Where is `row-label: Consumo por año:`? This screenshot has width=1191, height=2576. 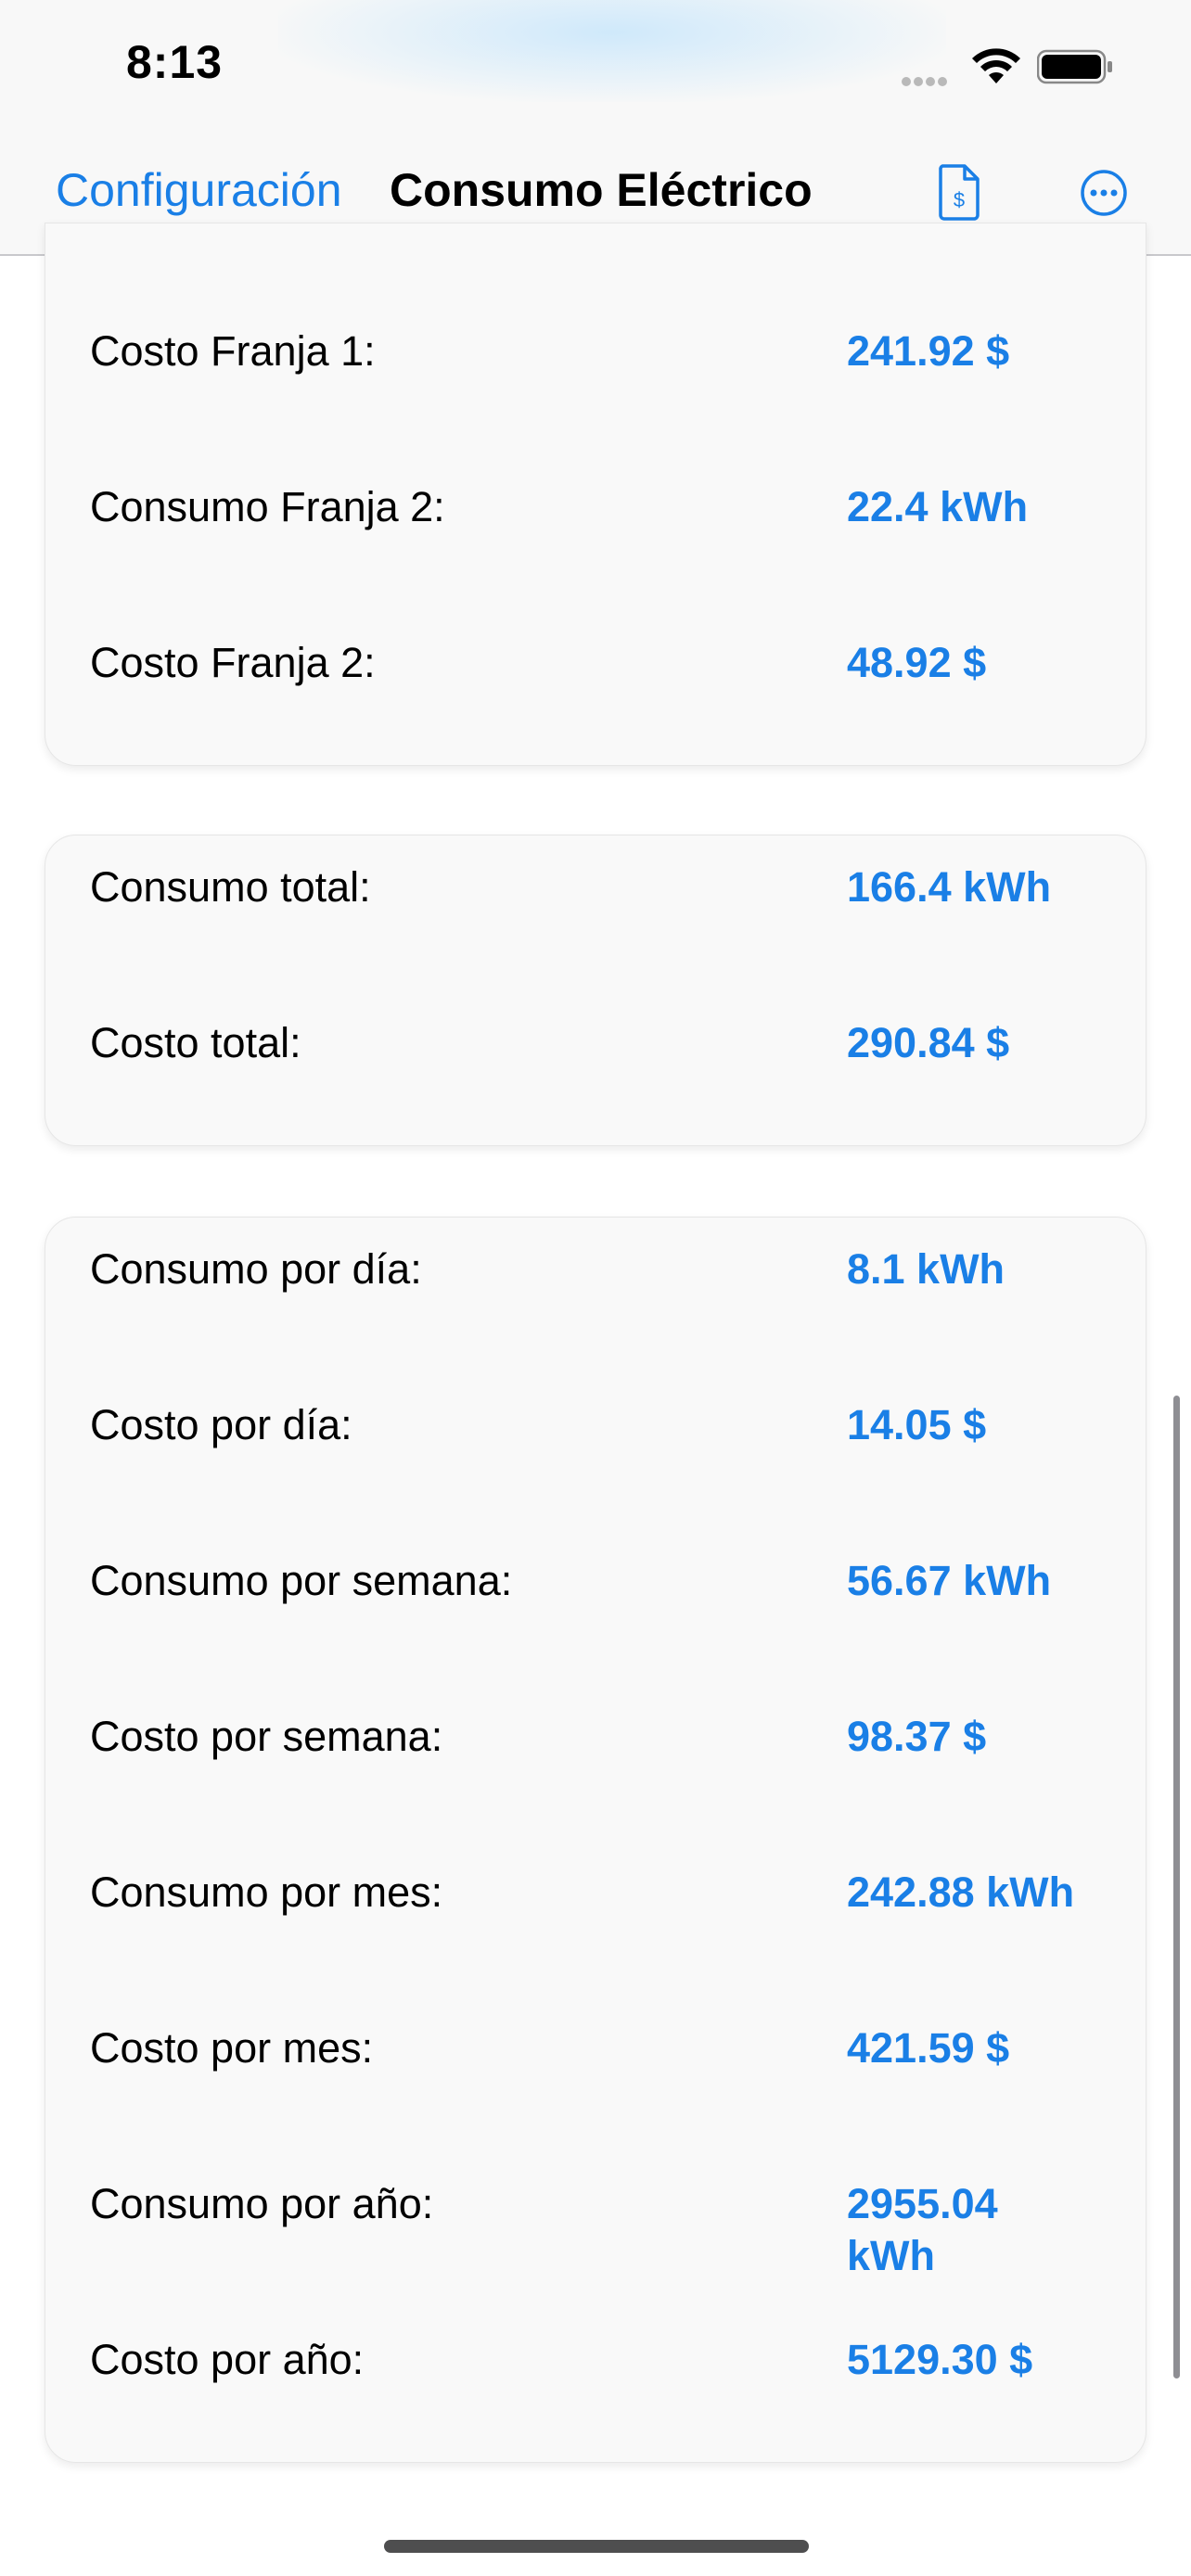 row-label: Consumo por año: is located at coordinates (262, 2204).